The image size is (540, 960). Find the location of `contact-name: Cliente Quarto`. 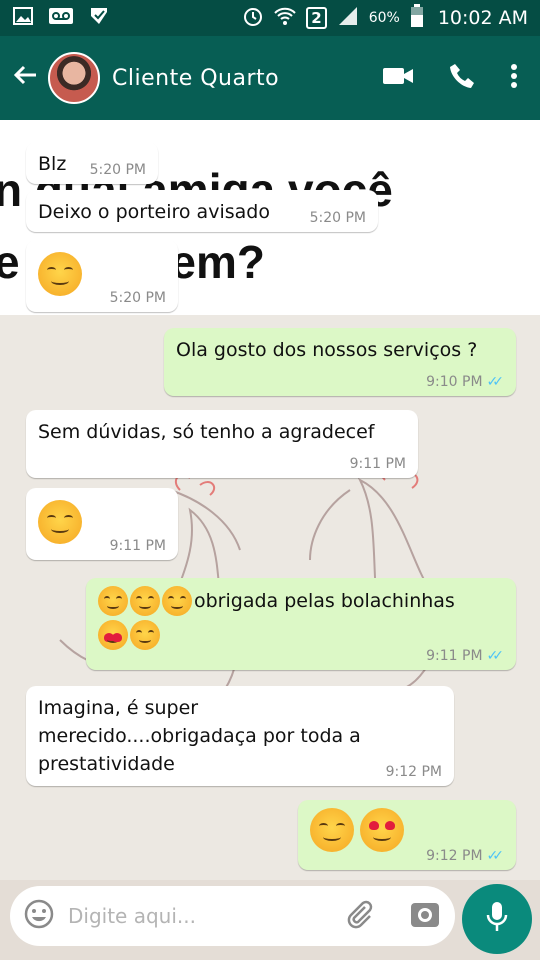

contact-name: Cliente Quarto is located at coordinates (195, 78).